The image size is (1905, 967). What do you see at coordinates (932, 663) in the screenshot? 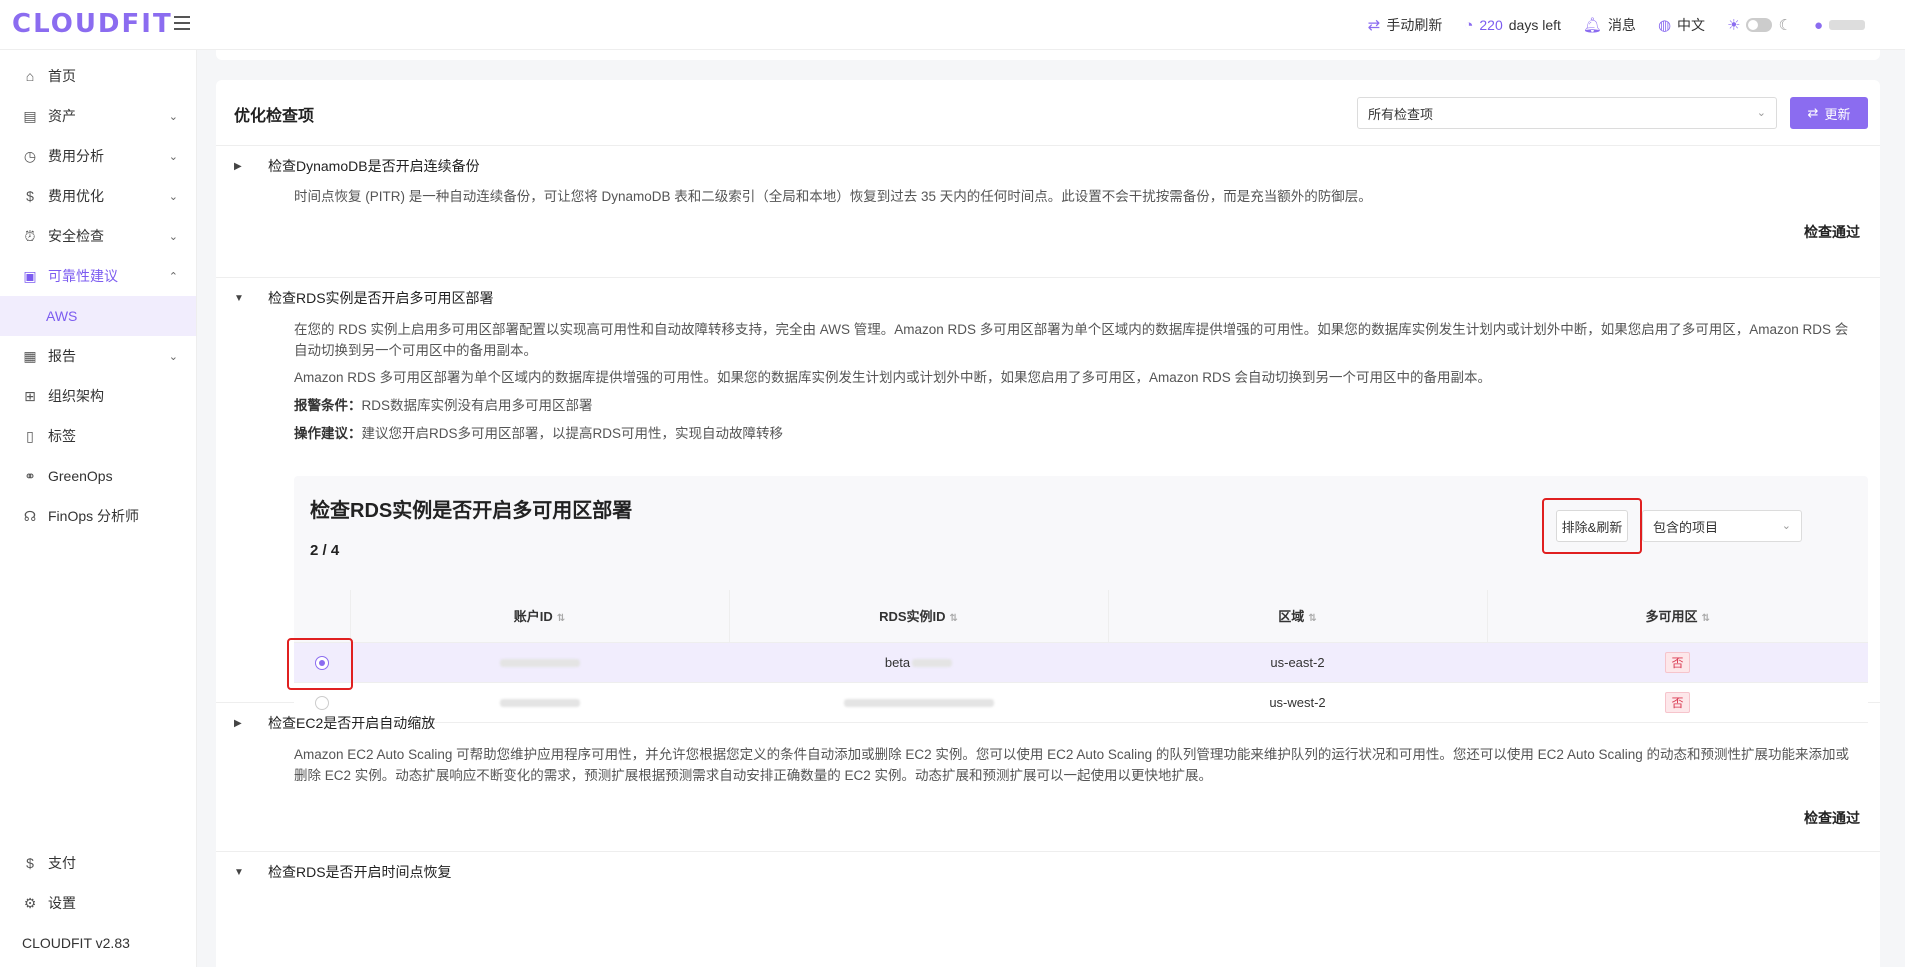
I see `blurred-rds-id` at bounding box center [932, 663].